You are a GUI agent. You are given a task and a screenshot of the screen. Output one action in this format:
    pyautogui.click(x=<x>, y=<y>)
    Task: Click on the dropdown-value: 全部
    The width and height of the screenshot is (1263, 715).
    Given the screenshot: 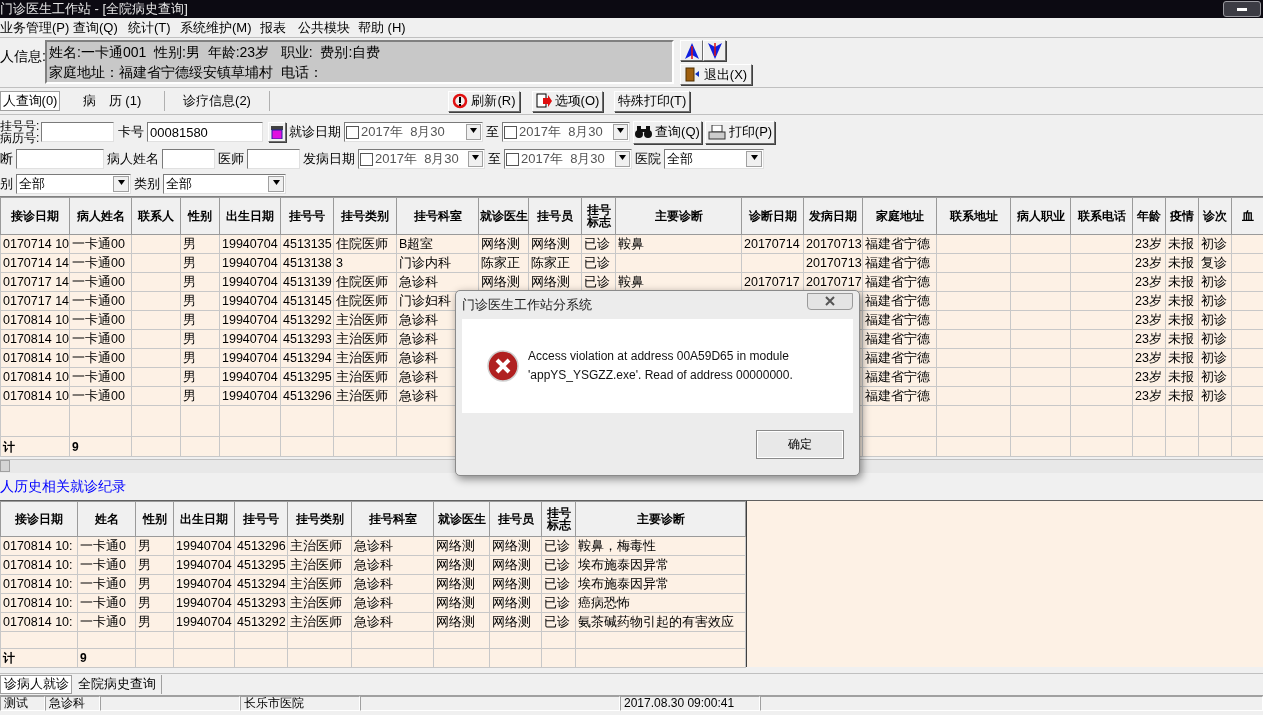 What is the action you would take?
    pyautogui.click(x=32, y=184)
    